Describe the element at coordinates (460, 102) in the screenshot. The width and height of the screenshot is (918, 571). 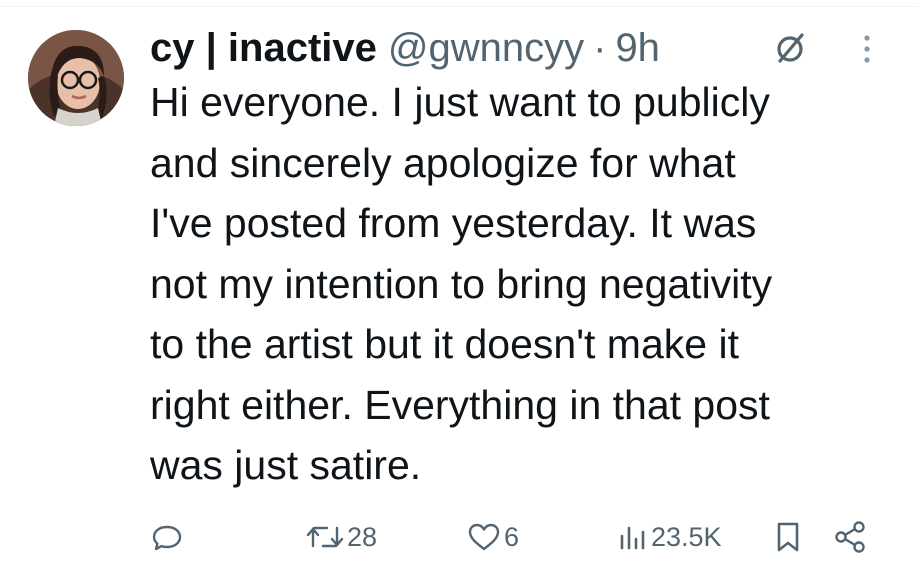
I see `tweet-text-line: Hi everyone. I just want to publicly` at that location.